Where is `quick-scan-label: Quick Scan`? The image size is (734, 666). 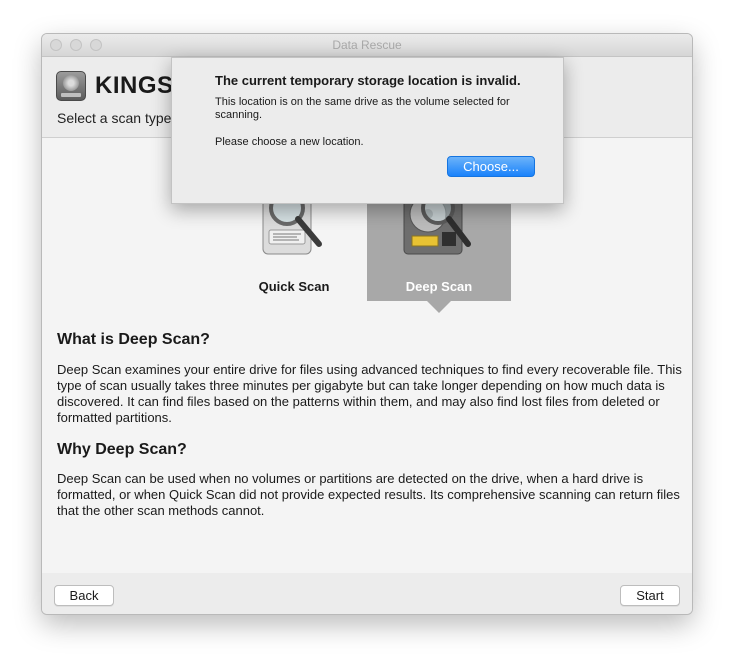 quick-scan-label: Quick Scan is located at coordinates (294, 286).